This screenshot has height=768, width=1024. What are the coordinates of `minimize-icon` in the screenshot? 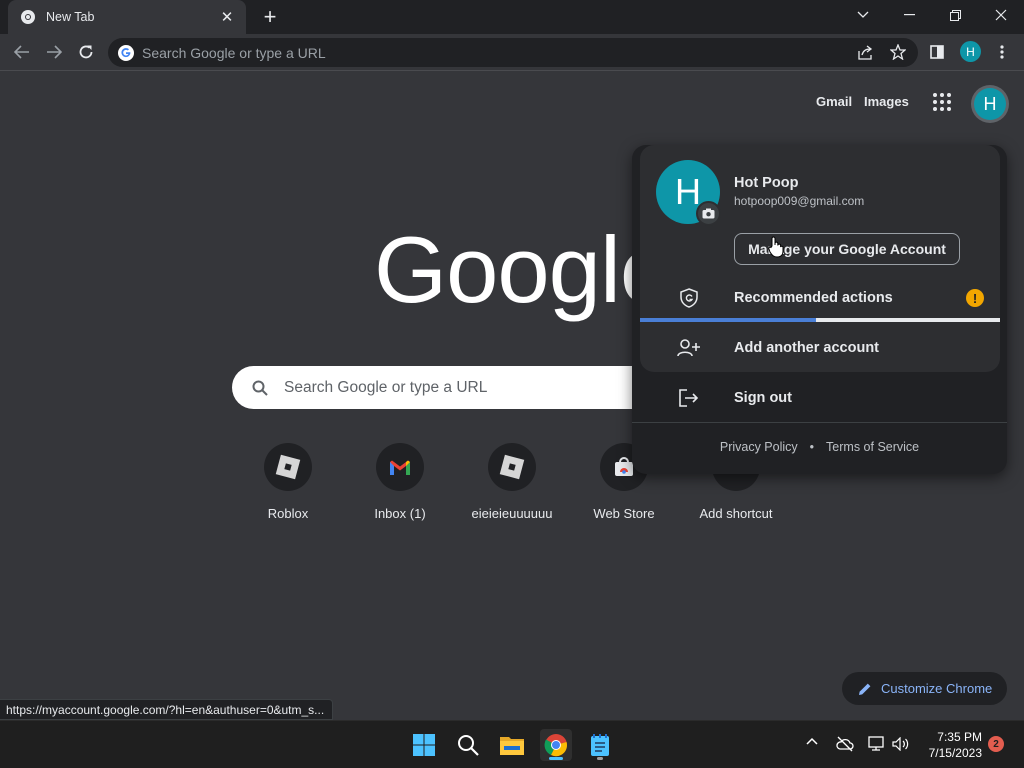 It's located at (909, 15).